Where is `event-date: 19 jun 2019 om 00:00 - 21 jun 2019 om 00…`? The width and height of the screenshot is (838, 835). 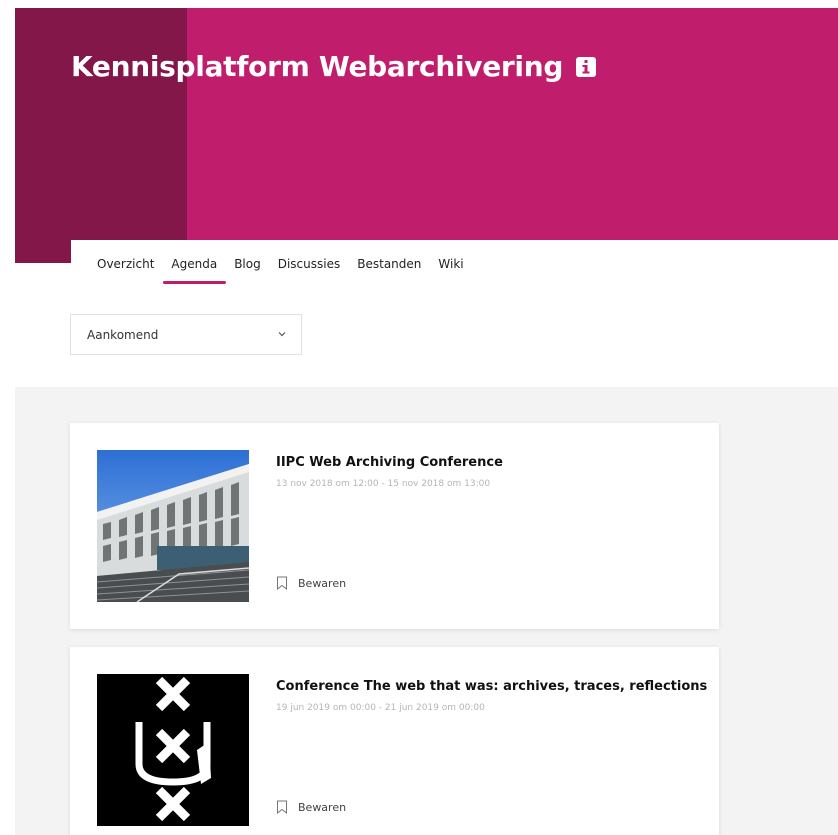
event-date: 19 jun 2019 om 00:00 - 21 jun 2019 om 00… is located at coordinates (380, 708).